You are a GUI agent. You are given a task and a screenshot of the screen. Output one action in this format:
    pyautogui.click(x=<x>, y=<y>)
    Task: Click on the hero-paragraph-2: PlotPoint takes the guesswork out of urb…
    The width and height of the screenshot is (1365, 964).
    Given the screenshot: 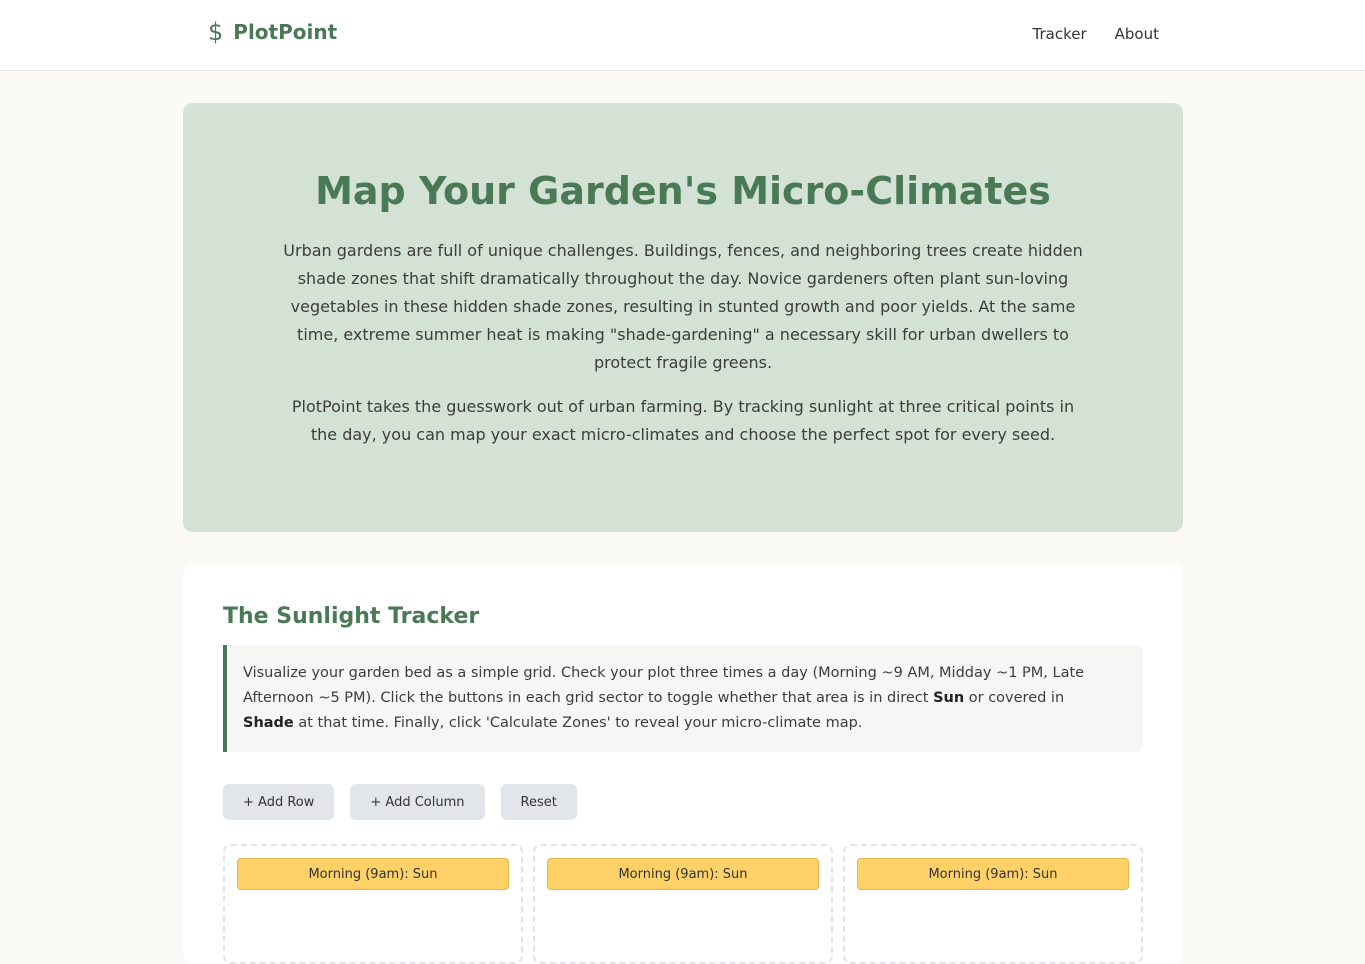 What is the action you would take?
    pyautogui.click(x=683, y=420)
    